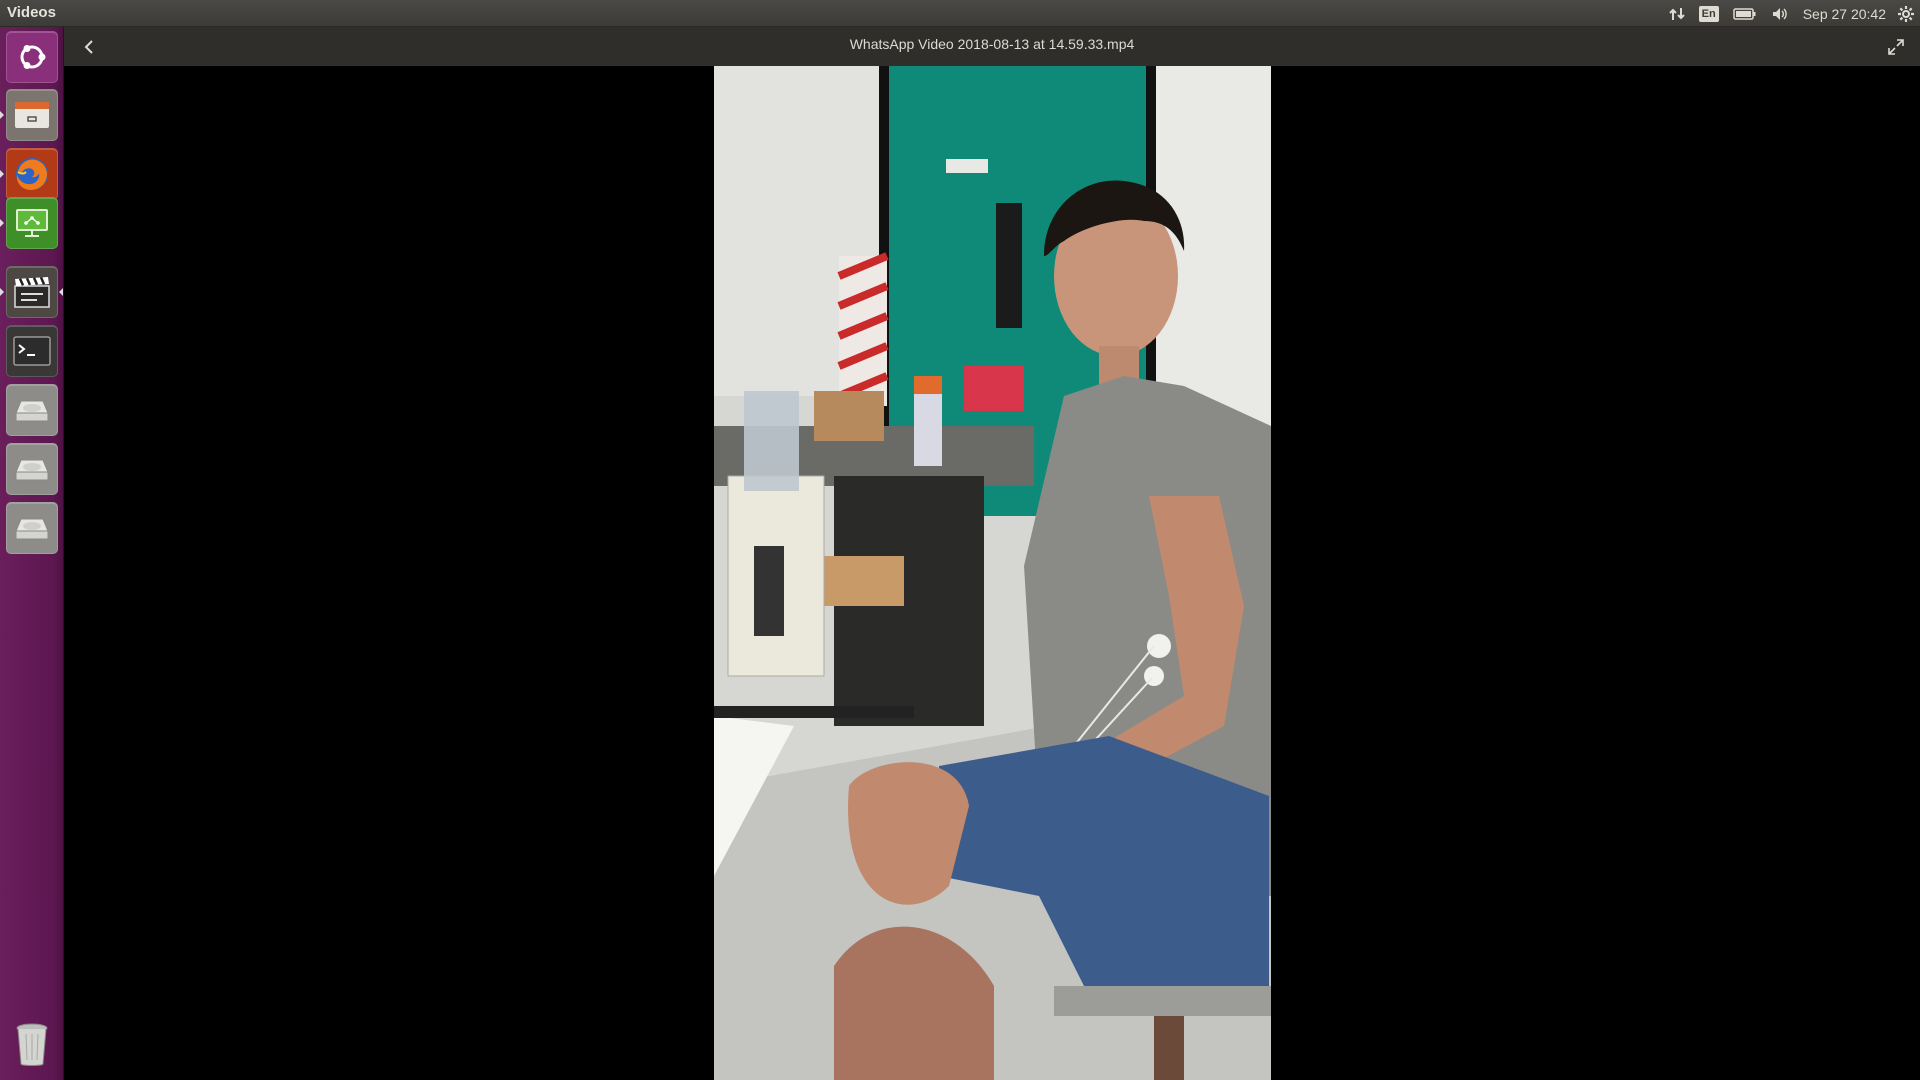 The width and height of the screenshot is (1920, 1080). Describe the element at coordinates (1906, 13) in the screenshot. I see `settings-gear-icon` at that location.